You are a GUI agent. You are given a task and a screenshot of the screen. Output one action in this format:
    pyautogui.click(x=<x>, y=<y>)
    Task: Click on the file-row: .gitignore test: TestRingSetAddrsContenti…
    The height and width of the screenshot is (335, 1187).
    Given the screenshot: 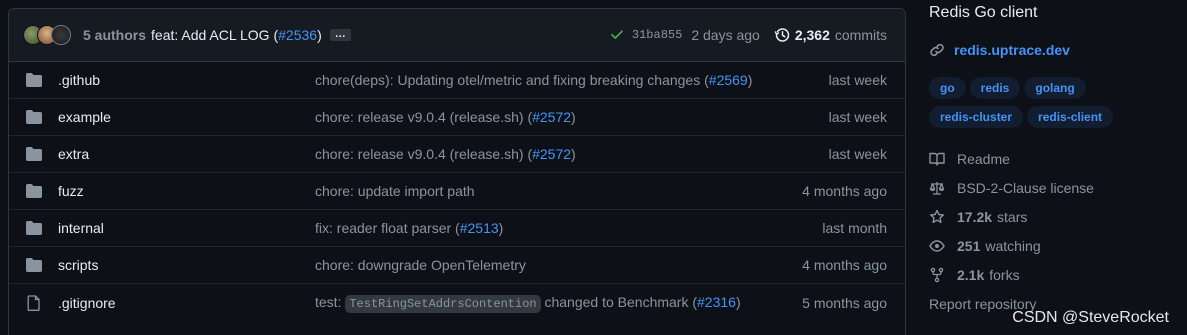 What is the action you would take?
    pyautogui.click(x=457, y=302)
    